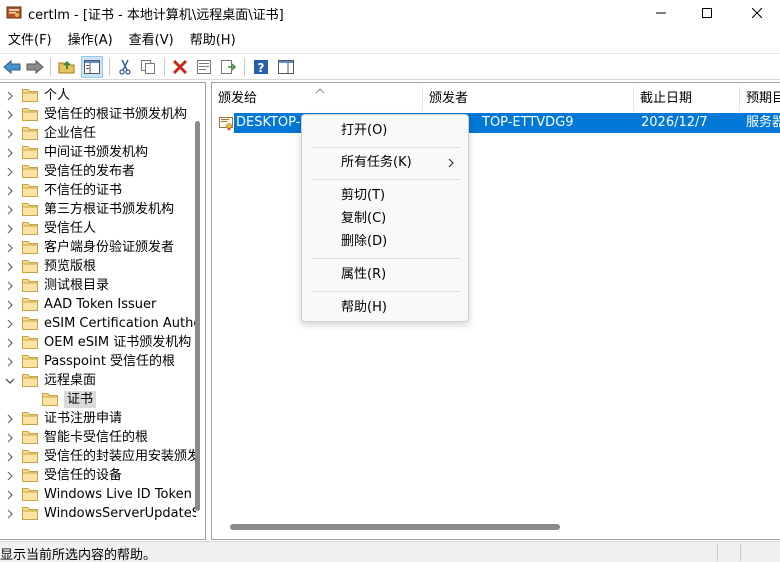 The width and height of the screenshot is (780, 562). I want to click on tree-item-label: 远程桌面, so click(70, 380).